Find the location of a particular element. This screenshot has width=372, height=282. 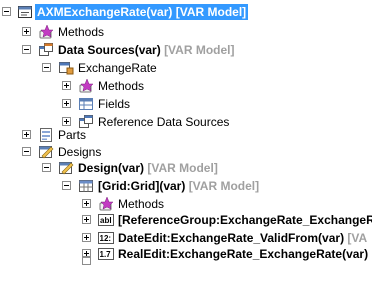

parts-icon is located at coordinates (46, 135).